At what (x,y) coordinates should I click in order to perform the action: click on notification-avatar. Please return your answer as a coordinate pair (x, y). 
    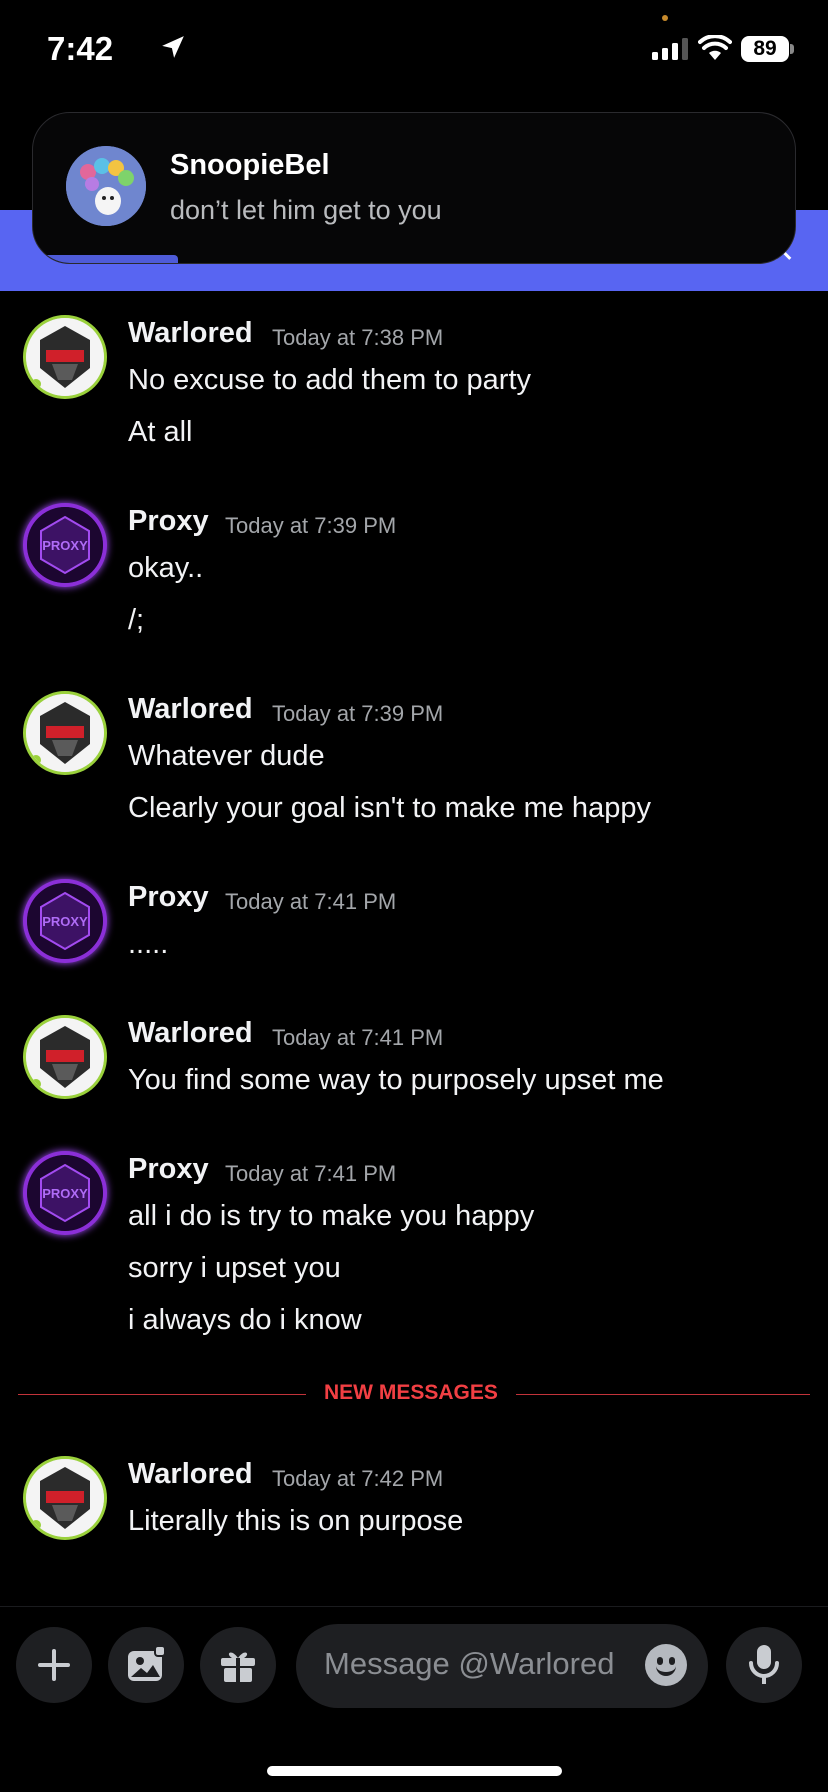
    Looking at the image, I should click on (106, 186).